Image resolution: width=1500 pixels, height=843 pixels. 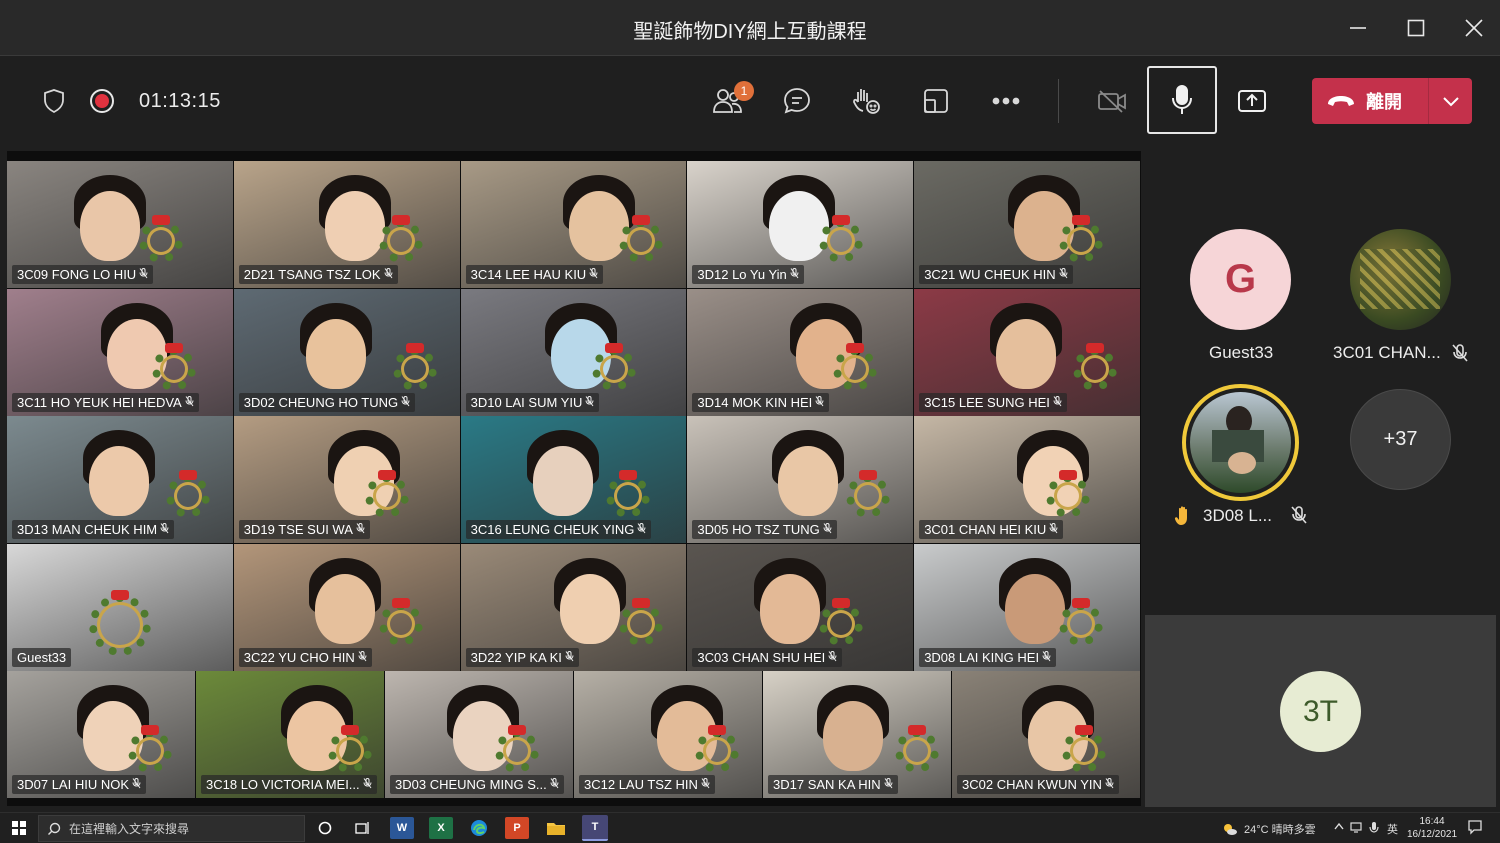 What do you see at coordinates (120, 352) in the screenshot?
I see `participant-video-tile: 3C11 HO YEUK HEI HEDVA` at bounding box center [120, 352].